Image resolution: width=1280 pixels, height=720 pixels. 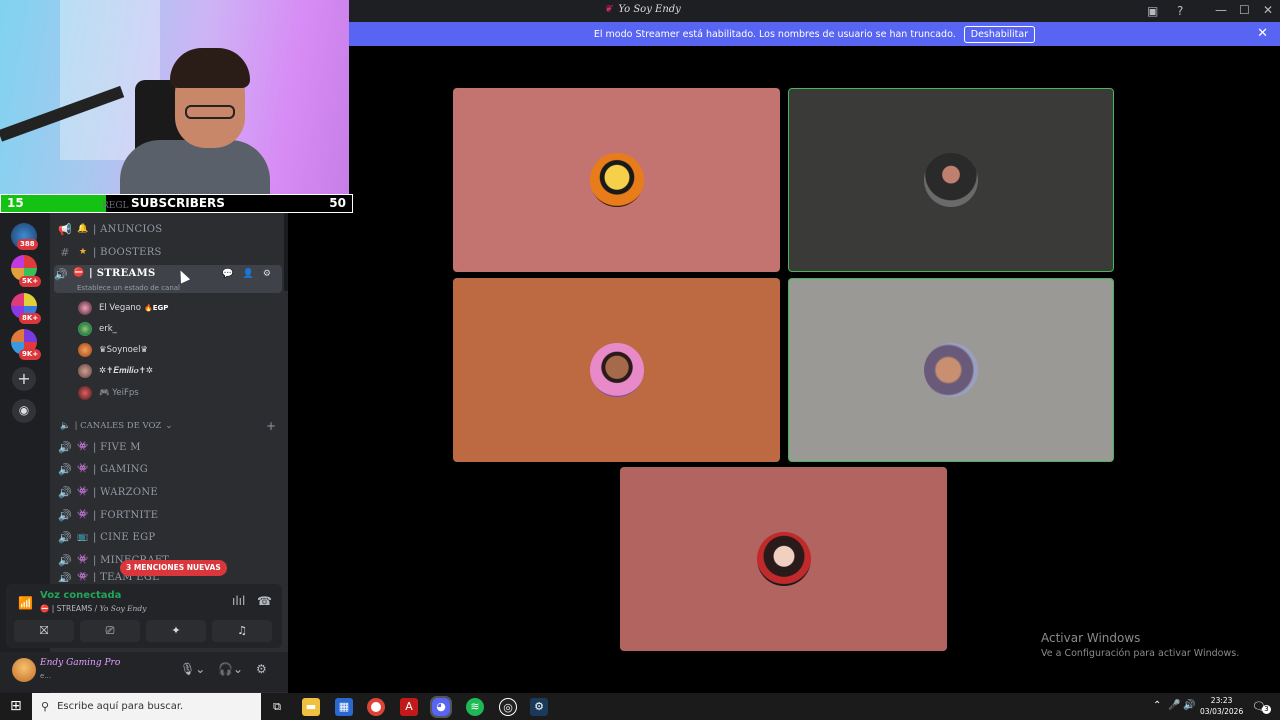 I want to click on tray-chevron-icon: ⌃, so click(x=1157, y=705).